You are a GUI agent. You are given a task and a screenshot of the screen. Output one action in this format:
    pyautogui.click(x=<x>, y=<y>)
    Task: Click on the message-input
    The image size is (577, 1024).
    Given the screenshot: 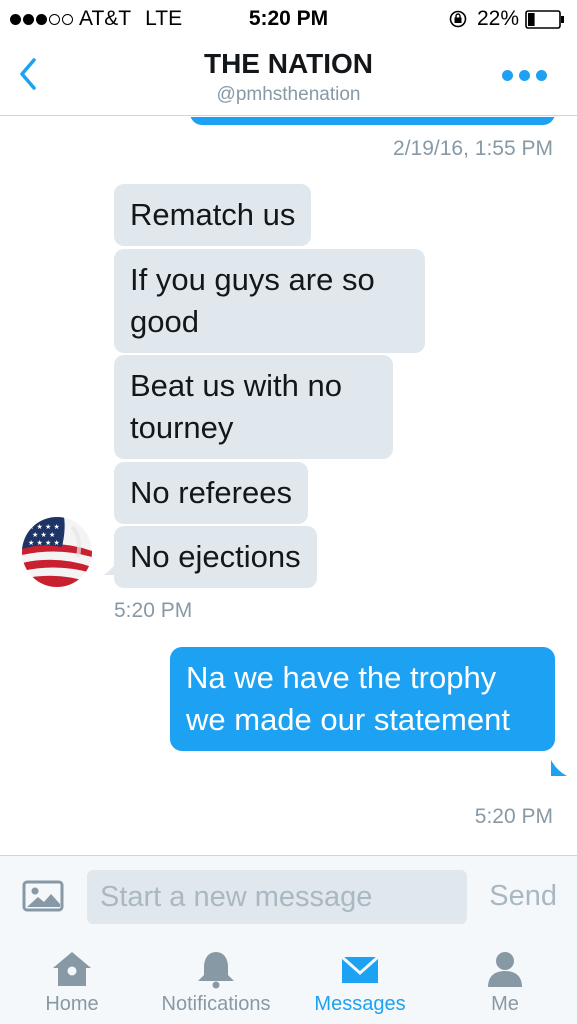 What is the action you would take?
    pyautogui.click(x=277, y=897)
    